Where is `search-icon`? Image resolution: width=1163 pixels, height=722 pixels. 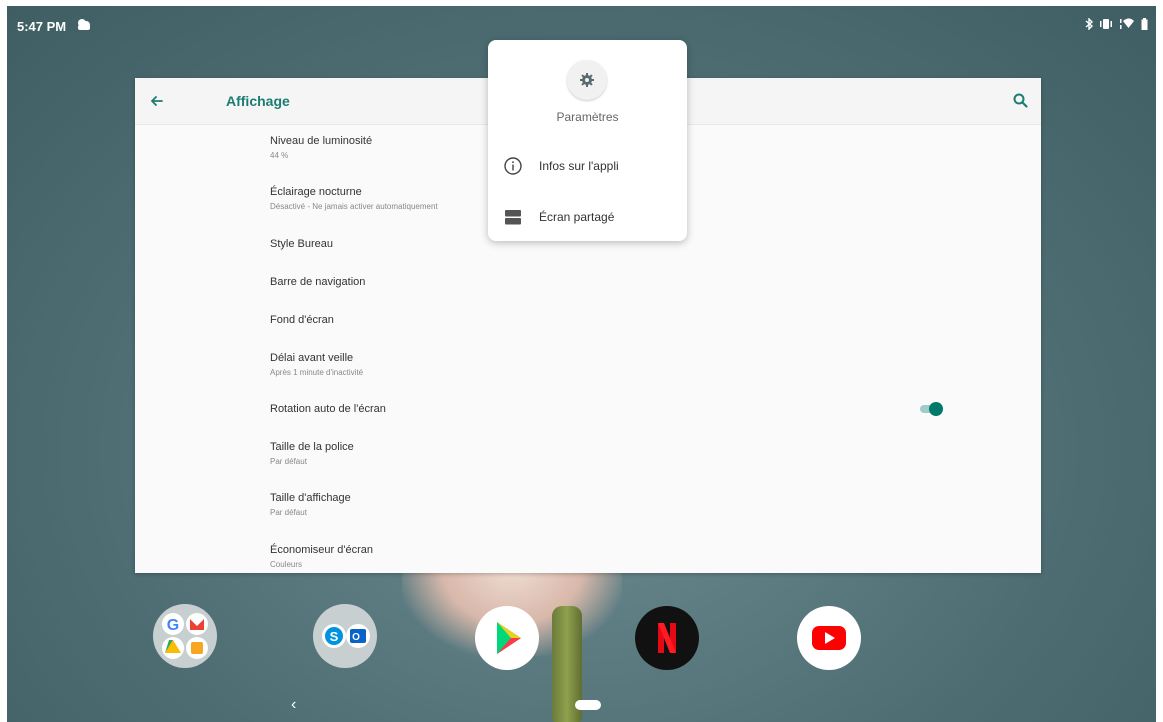 search-icon is located at coordinates (1021, 101).